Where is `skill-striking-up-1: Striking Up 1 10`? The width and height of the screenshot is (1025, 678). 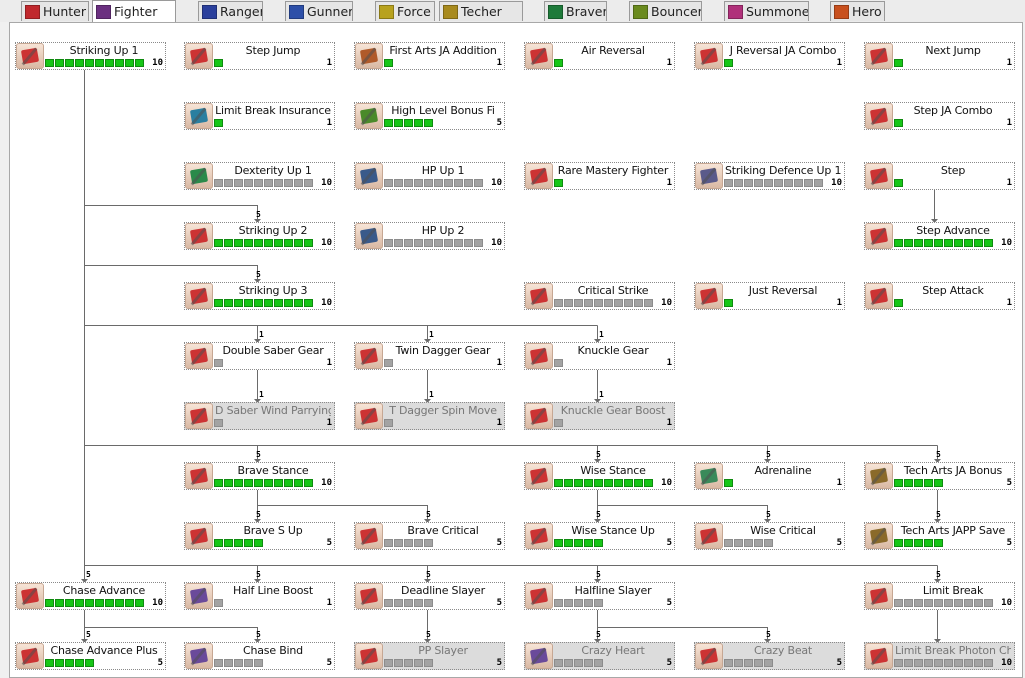 skill-striking-up-1: Striking Up 1 10 is located at coordinates (90, 56).